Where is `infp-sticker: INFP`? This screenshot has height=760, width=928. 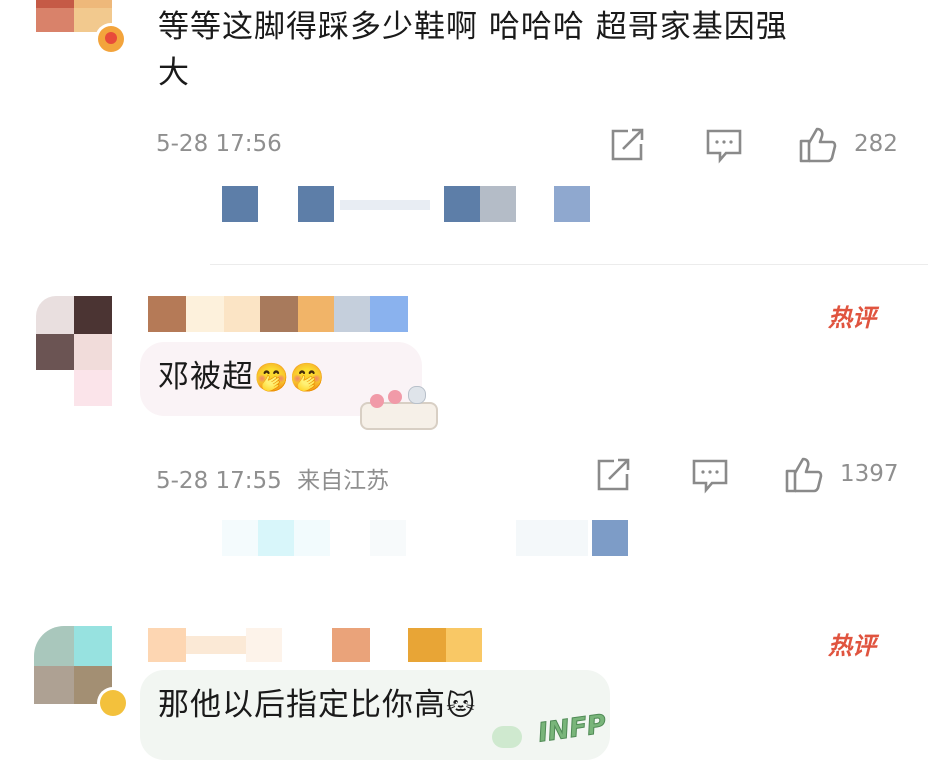 infp-sticker: INFP is located at coordinates (556, 728).